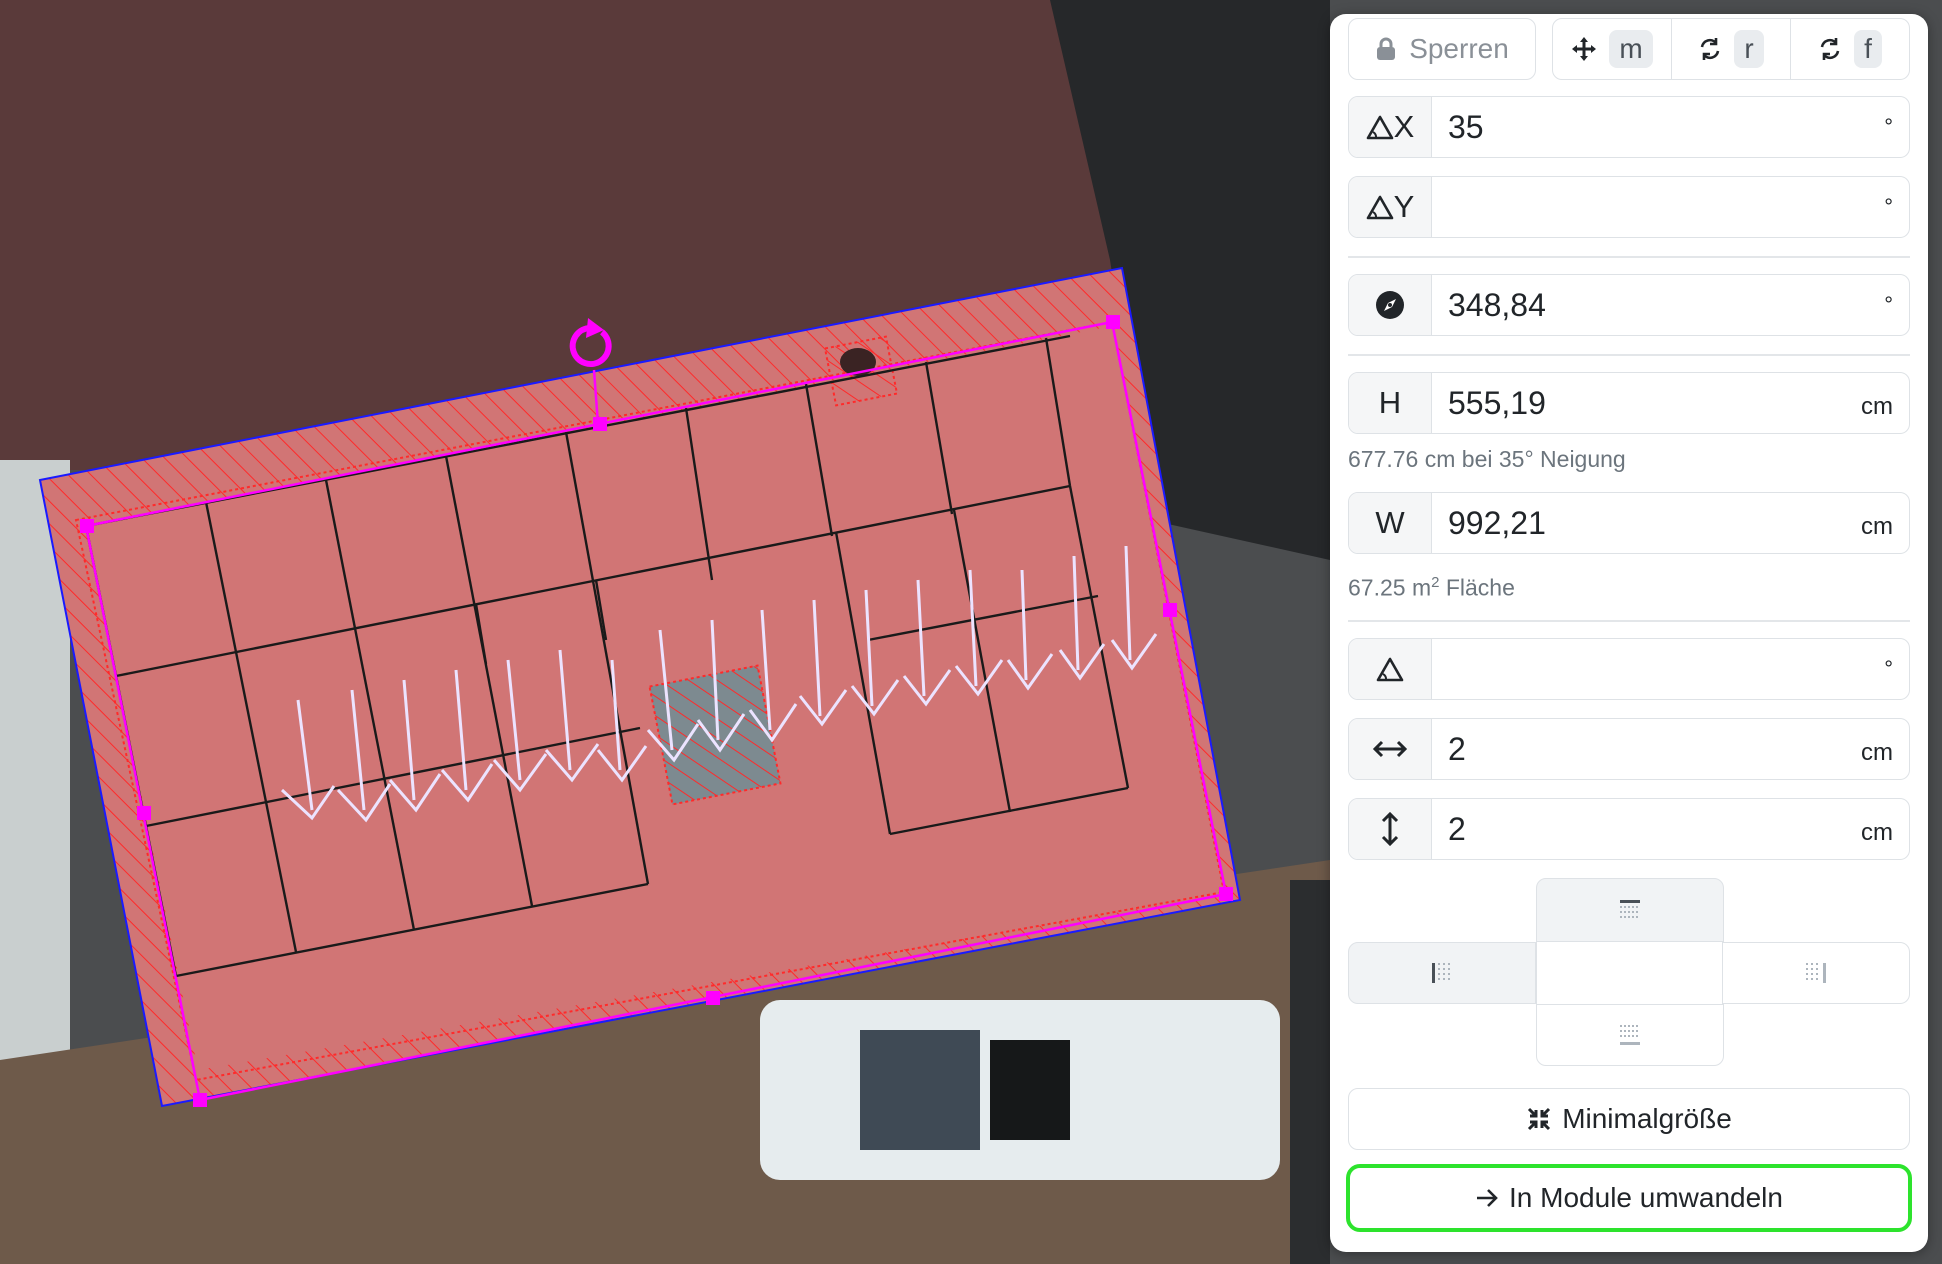 This screenshot has width=1942, height=1264. I want to click on module-tilt-unit: °, so click(1888, 668).